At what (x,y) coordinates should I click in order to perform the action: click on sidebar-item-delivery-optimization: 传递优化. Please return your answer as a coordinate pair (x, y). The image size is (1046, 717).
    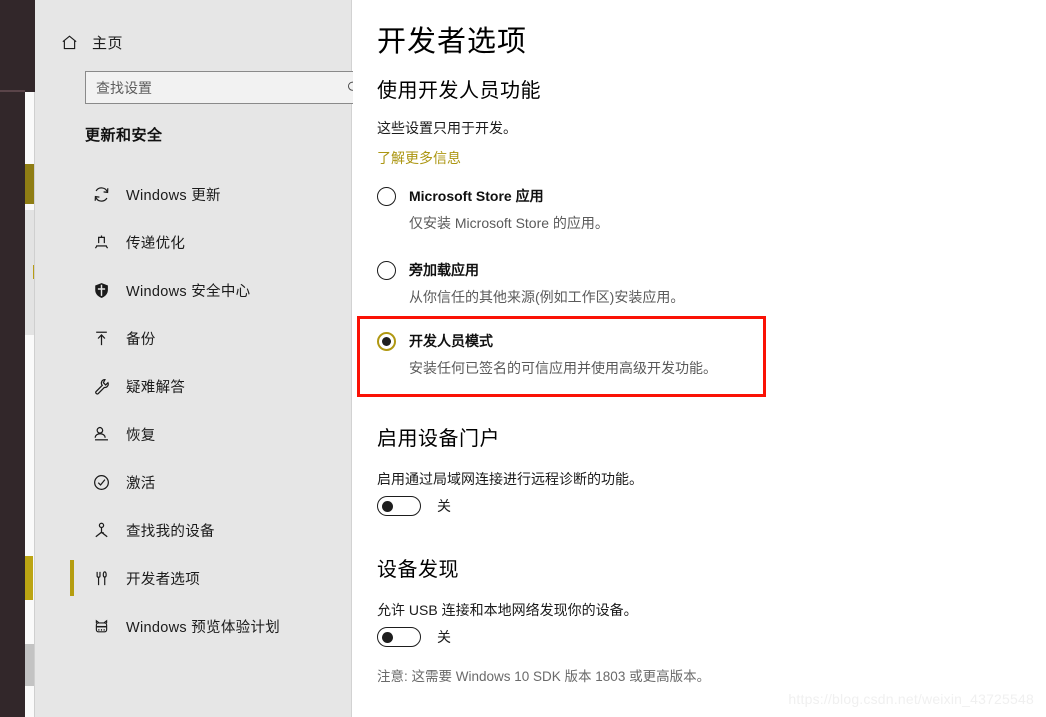
    Looking at the image, I should click on (228, 242).